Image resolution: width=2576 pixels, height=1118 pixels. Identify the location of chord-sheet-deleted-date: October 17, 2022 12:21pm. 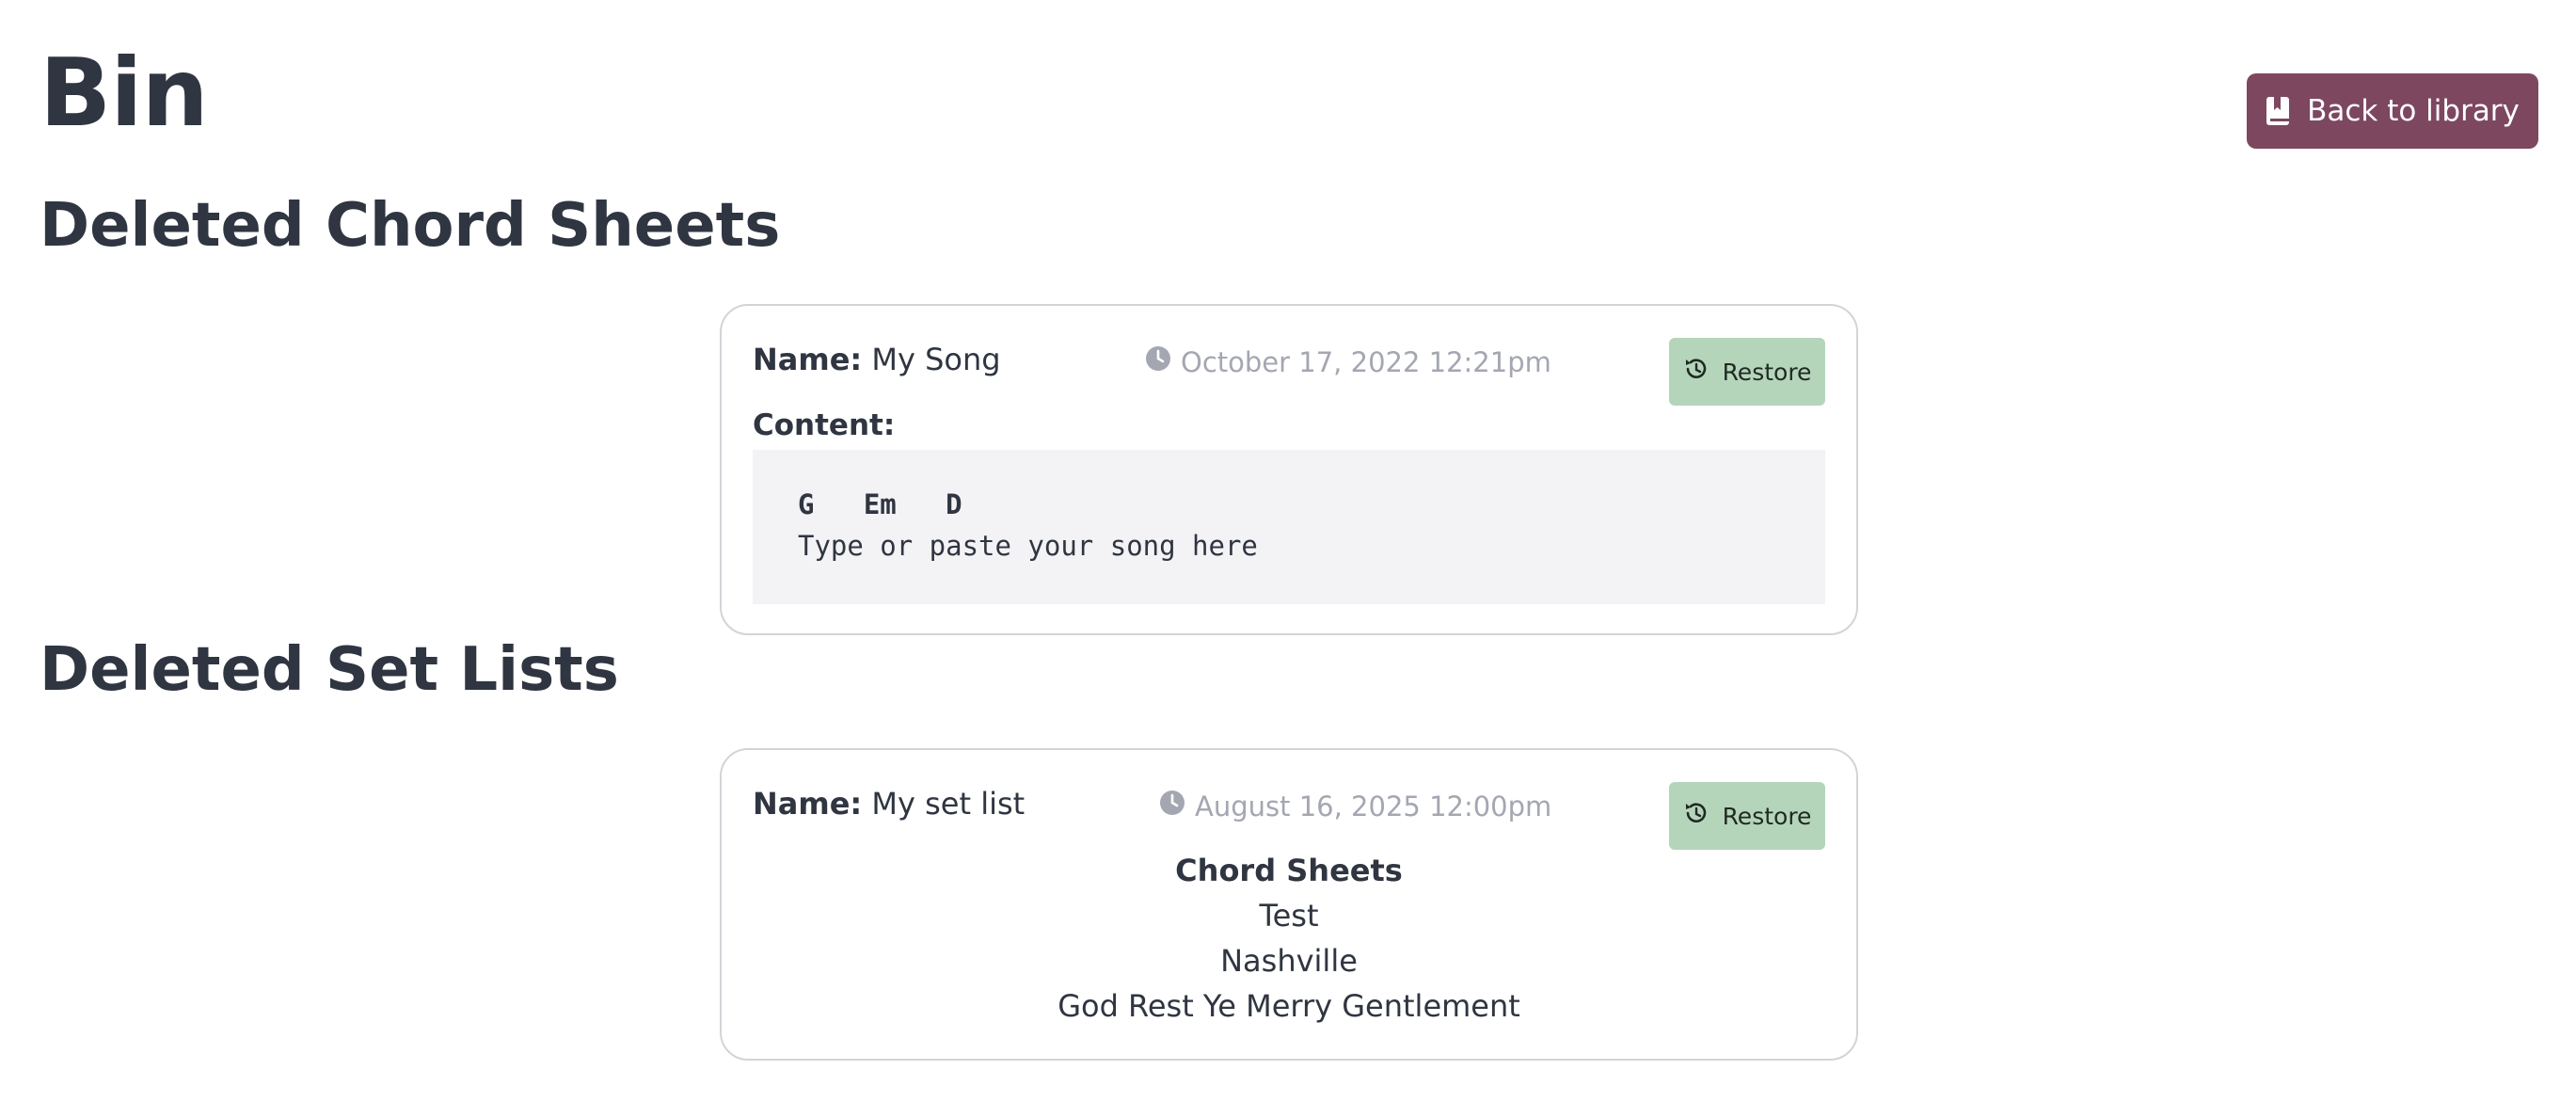
(1348, 361).